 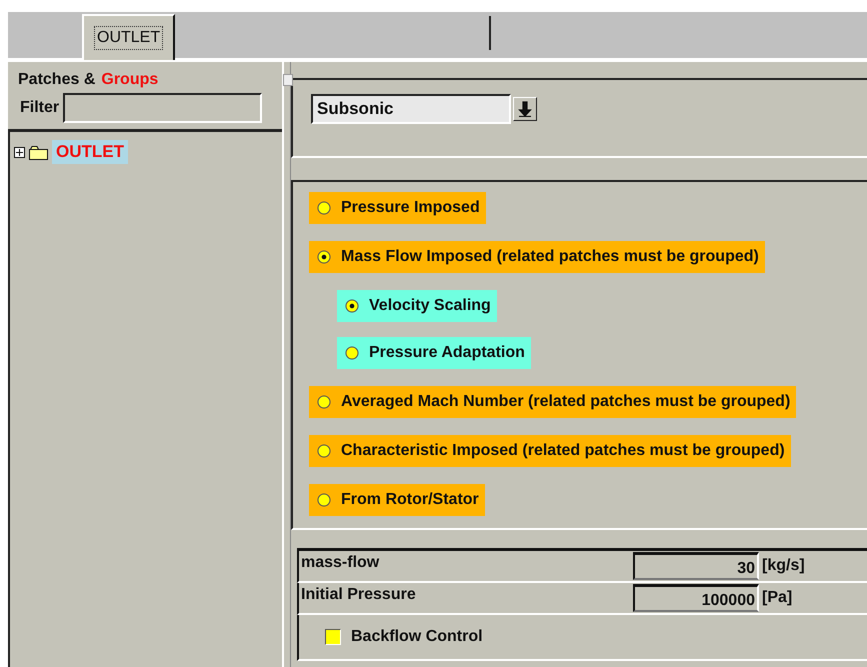 I want to click on splitter-handle, so click(x=288, y=80).